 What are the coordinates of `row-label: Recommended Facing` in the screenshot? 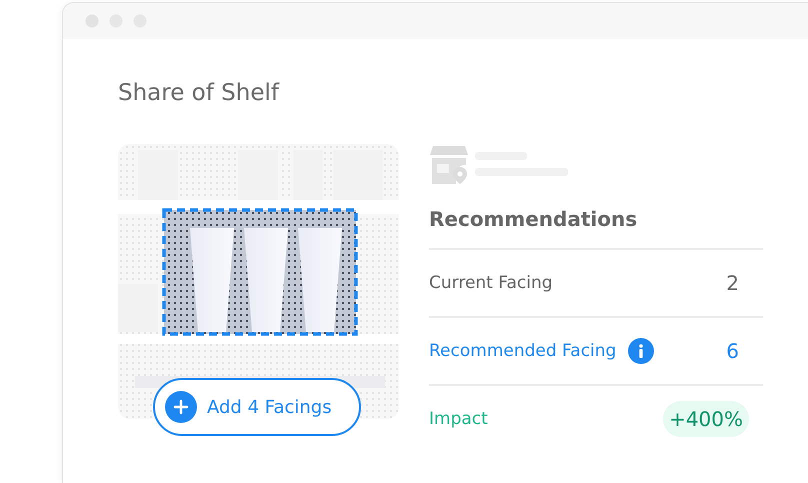 It's located at (522, 351).